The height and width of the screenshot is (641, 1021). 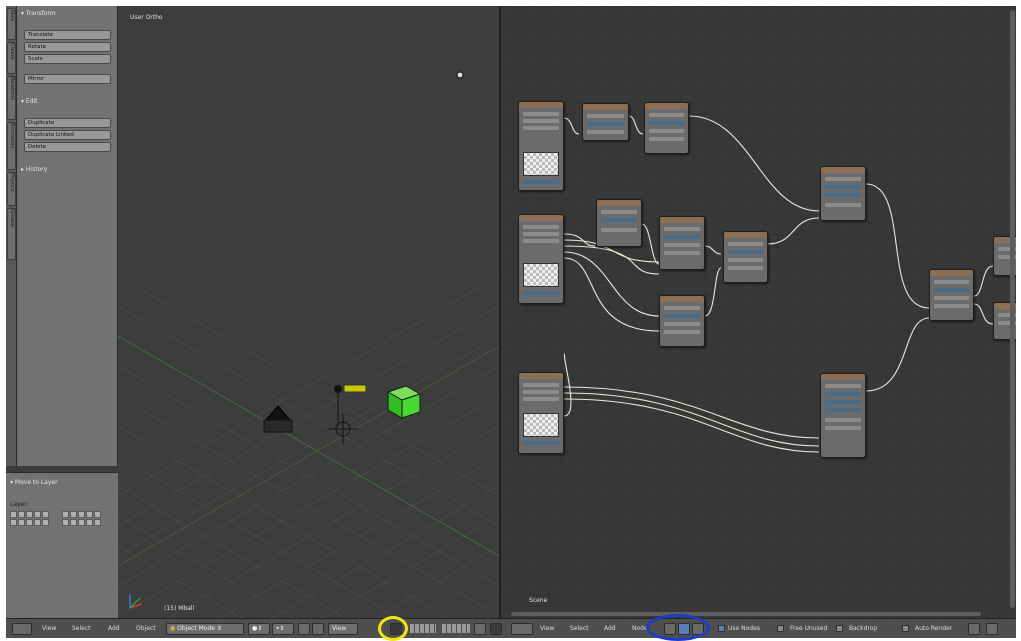 I want to click on y-axis-line, so click(x=308, y=456).